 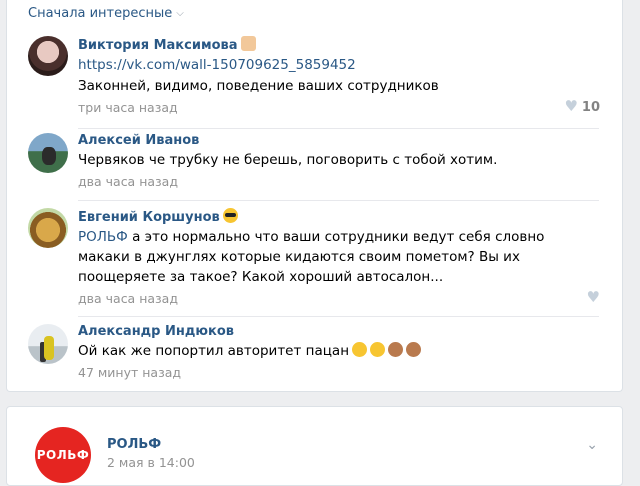 I want to click on chevron-down-icon: ⌄, so click(x=592, y=445).